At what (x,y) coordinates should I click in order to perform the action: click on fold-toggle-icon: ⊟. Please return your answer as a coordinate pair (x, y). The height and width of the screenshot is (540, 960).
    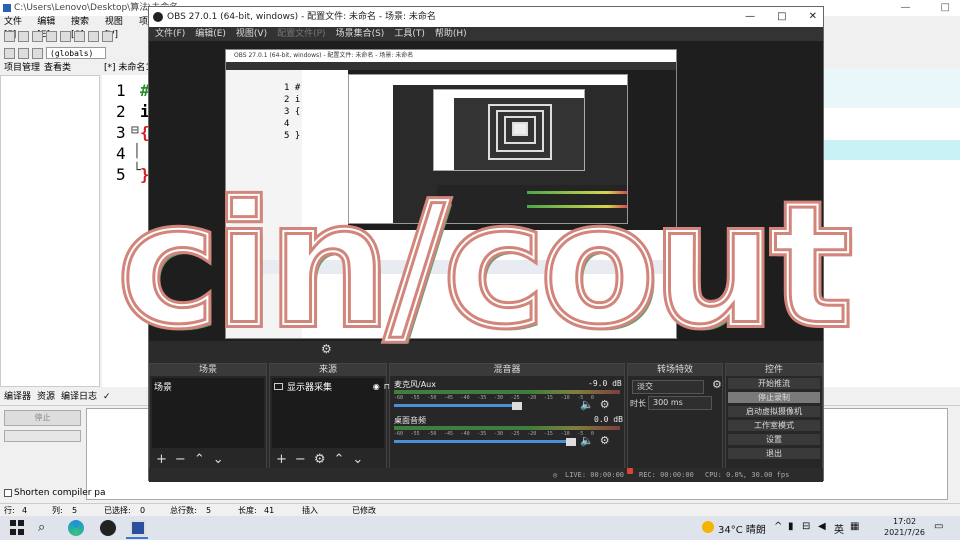
    Looking at the image, I should click on (135, 130).